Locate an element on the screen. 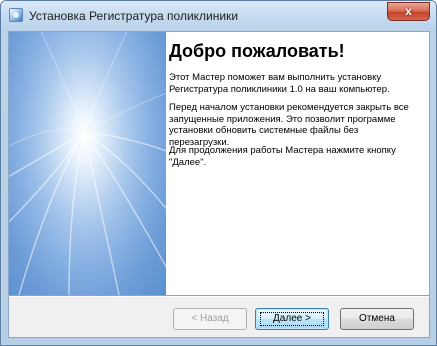  next-button-label: Далее > is located at coordinates (292, 318).